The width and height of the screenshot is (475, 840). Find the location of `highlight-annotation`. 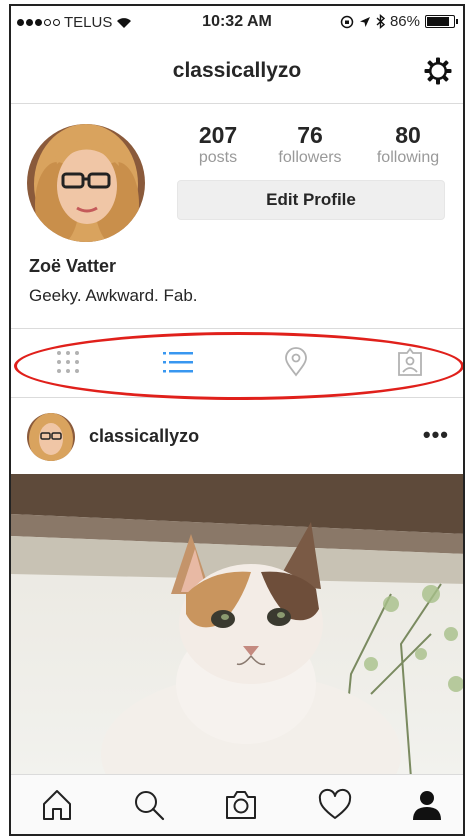

highlight-annotation is located at coordinates (238, 366).